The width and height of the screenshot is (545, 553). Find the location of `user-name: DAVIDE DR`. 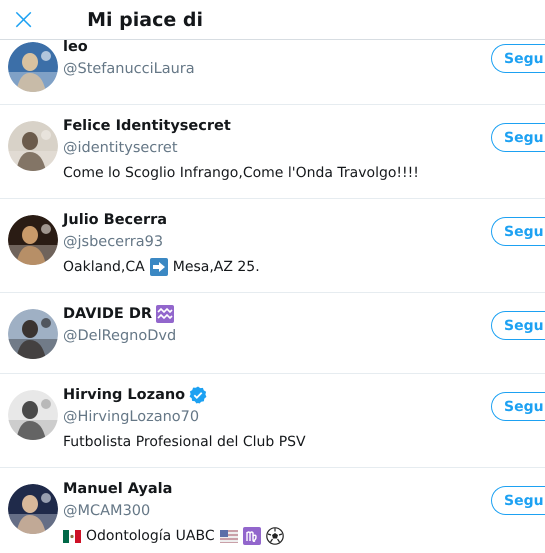

user-name: DAVIDE DR is located at coordinates (107, 314).